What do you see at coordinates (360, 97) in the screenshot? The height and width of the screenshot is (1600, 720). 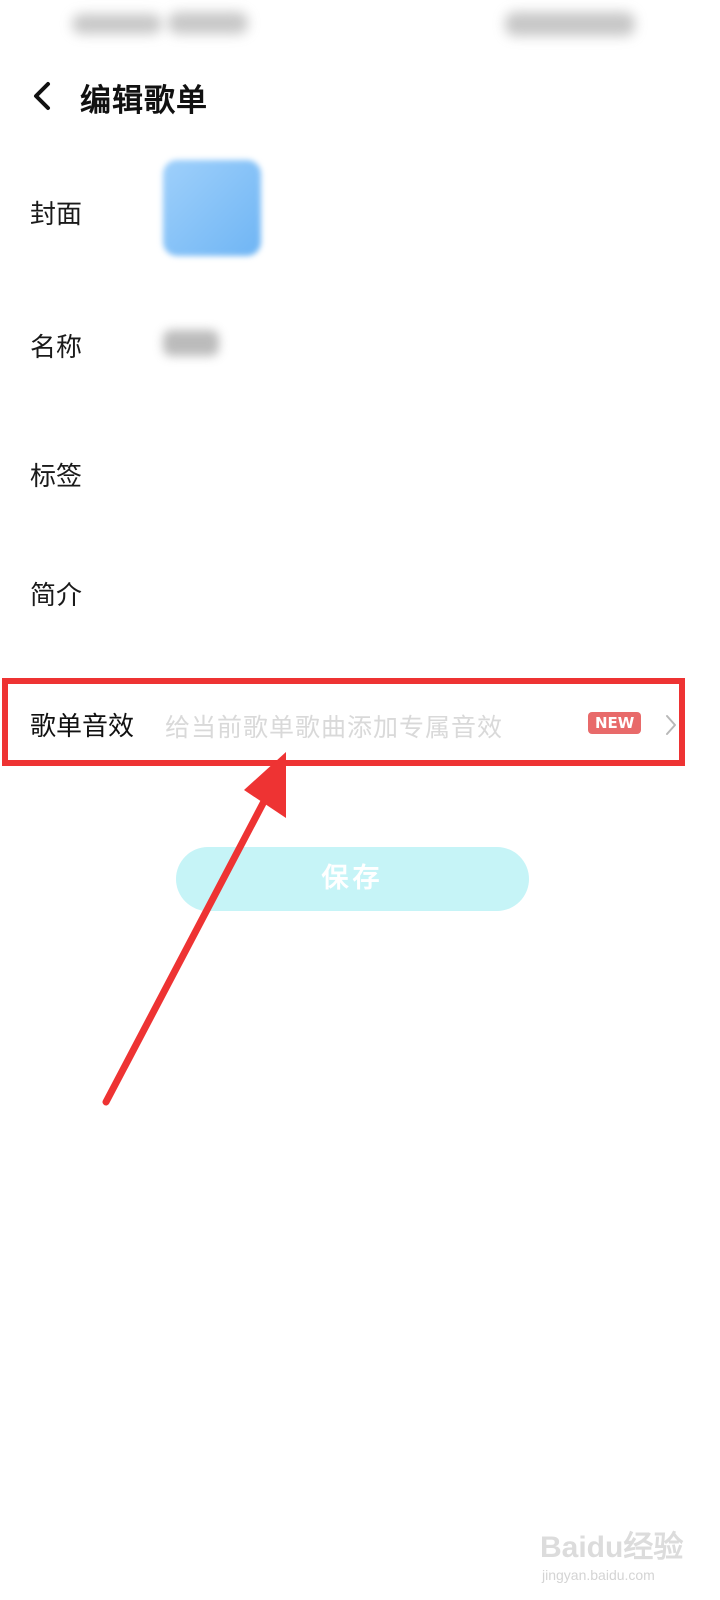 I see `header: 编辑歌单` at bounding box center [360, 97].